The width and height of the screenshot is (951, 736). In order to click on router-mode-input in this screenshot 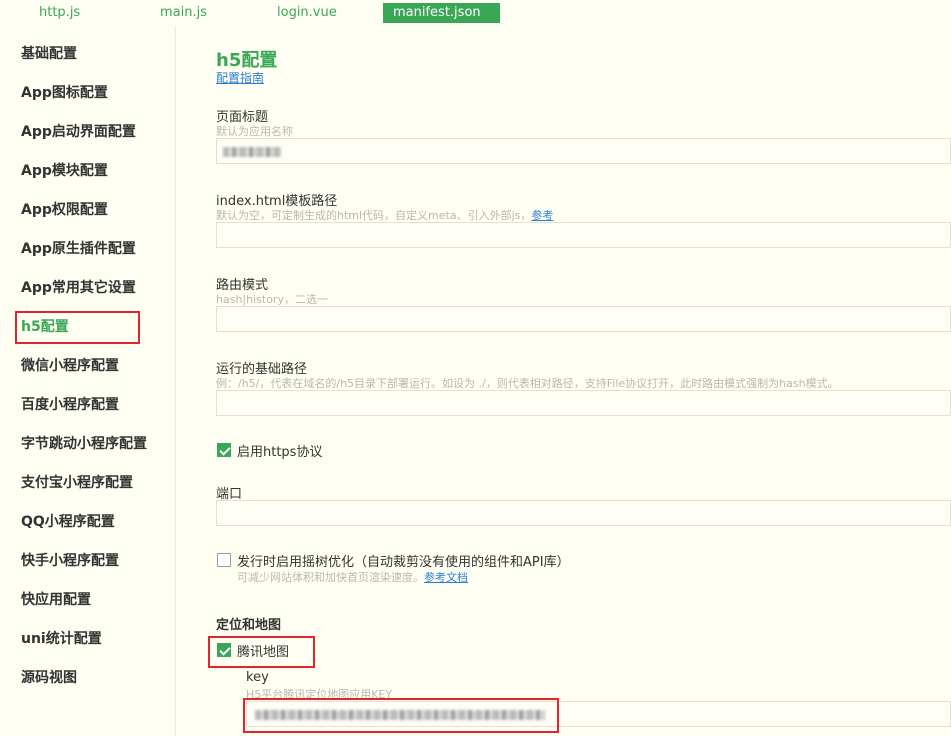, I will do `click(583, 319)`.